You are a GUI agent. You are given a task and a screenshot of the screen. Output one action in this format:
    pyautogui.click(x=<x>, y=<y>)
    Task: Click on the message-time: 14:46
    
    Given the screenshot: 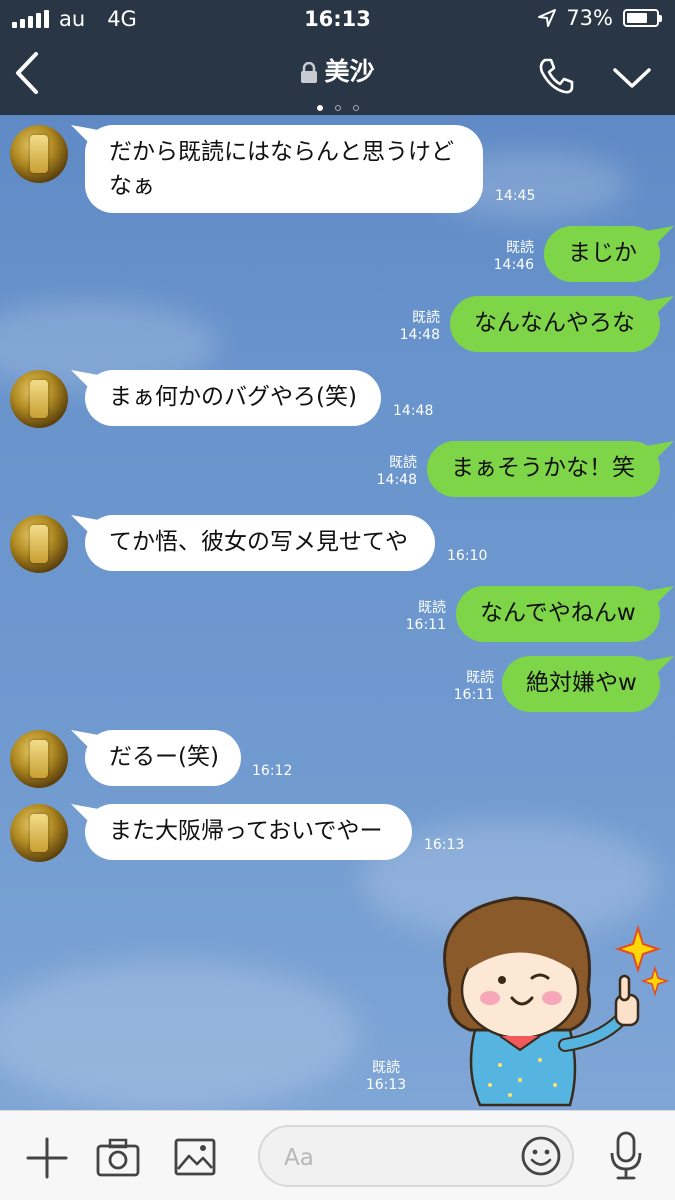 What is the action you would take?
    pyautogui.click(x=513, y=265)
    